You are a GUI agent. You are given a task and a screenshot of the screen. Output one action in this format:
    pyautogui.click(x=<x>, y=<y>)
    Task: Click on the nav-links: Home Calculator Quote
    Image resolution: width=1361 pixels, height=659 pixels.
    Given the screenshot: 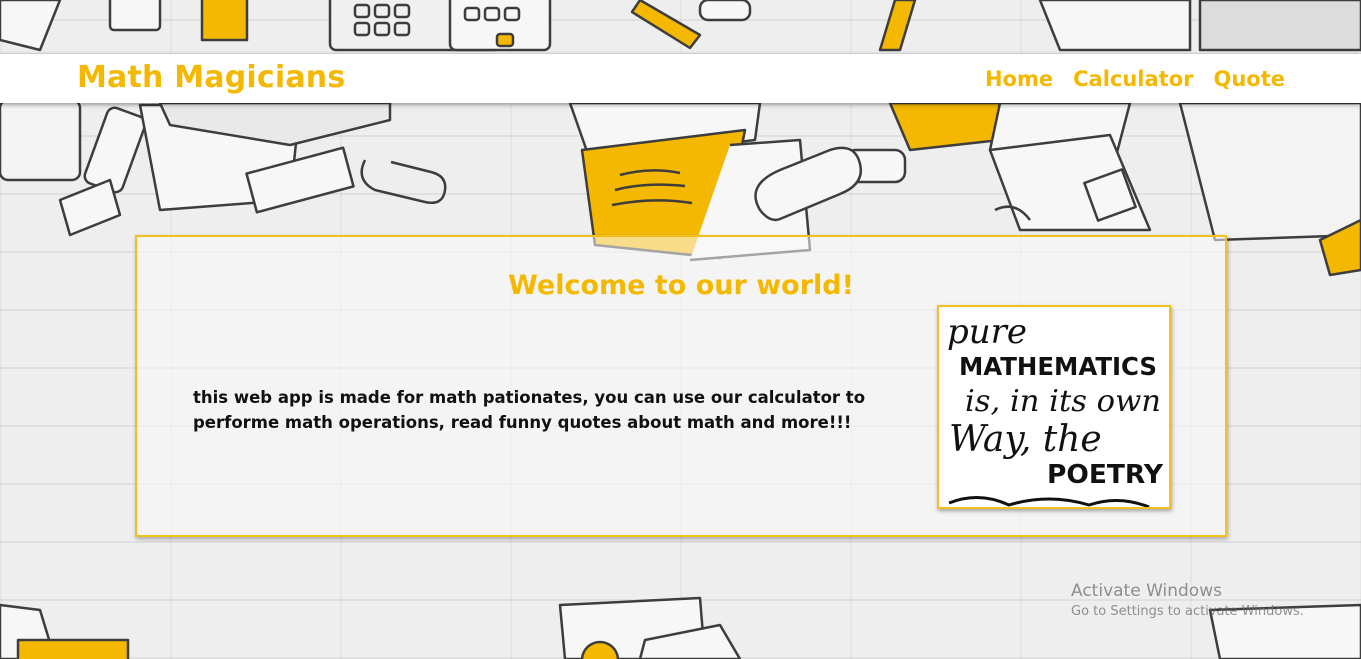 What is the action you would take?
    pyautogui.click(x=1135, y=79)
    